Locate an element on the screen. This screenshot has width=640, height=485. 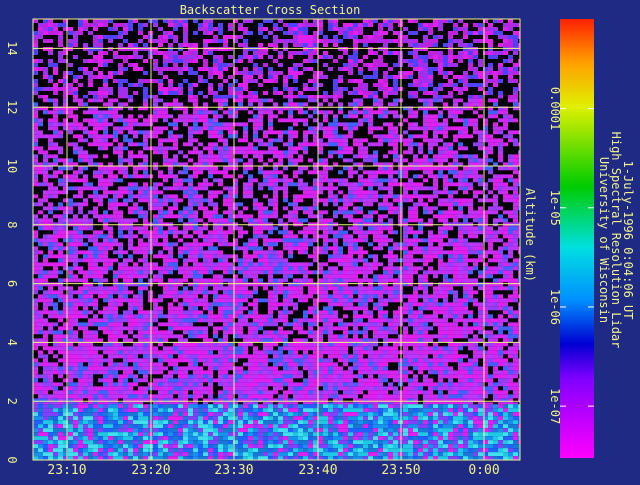
x-tick-label: 23:10 is located at coordinates (66, 470).